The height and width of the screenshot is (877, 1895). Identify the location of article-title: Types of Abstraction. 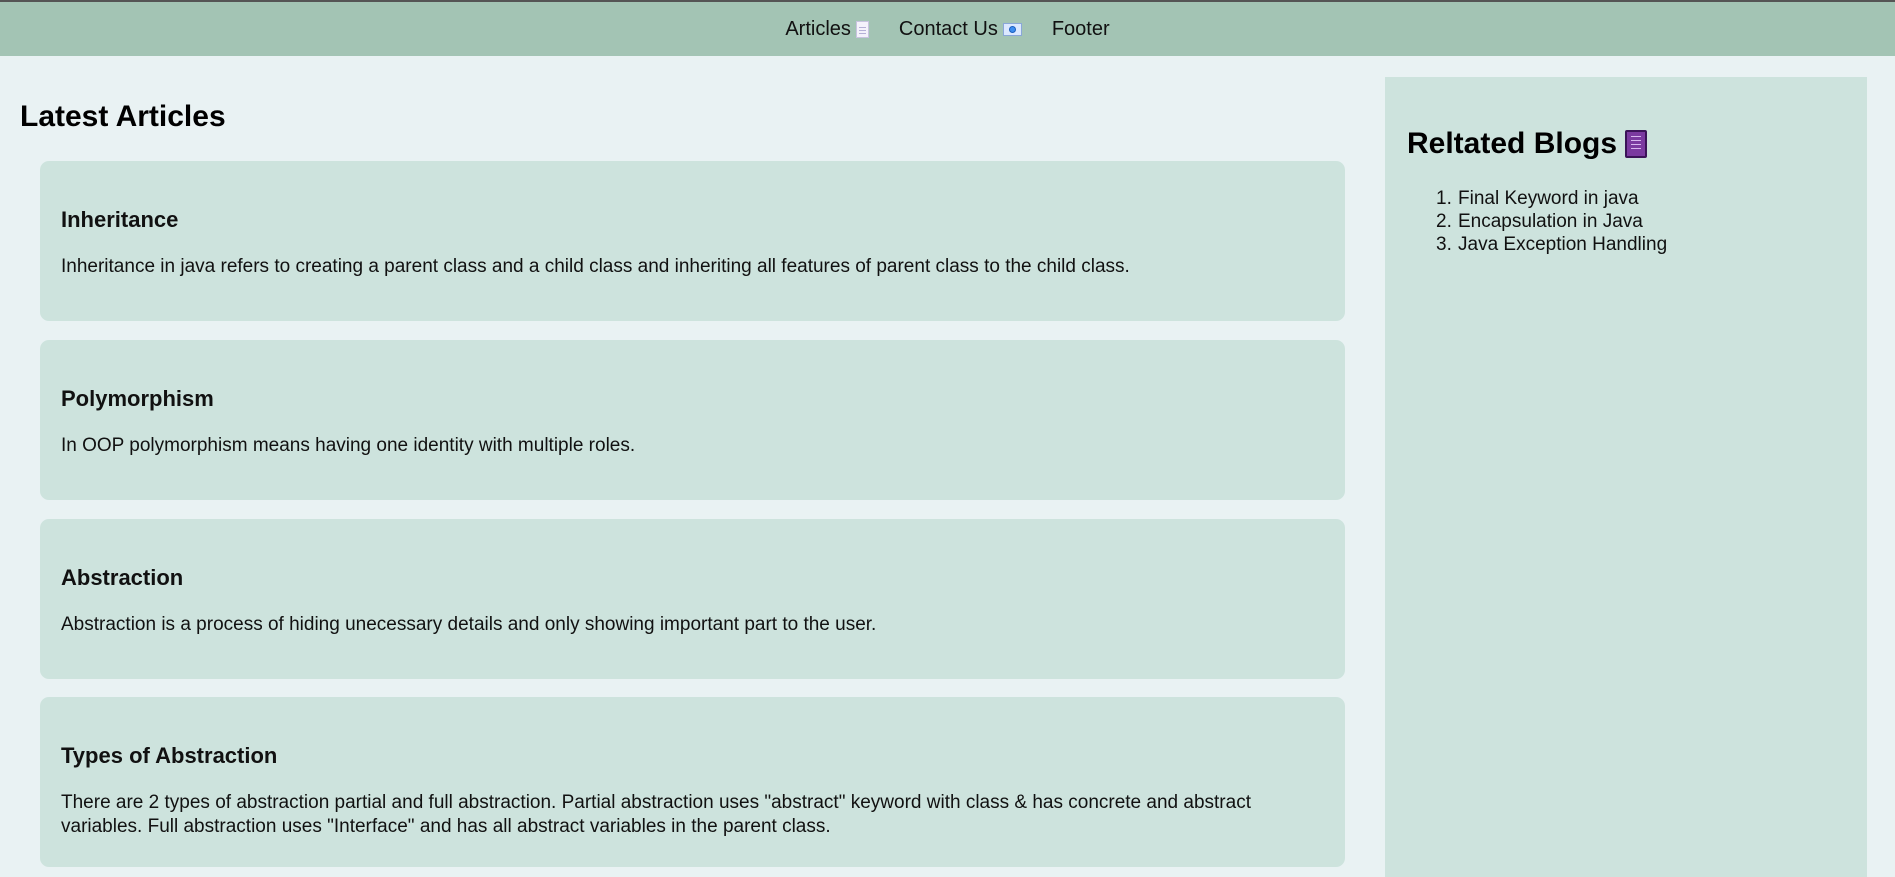
(169, 755).